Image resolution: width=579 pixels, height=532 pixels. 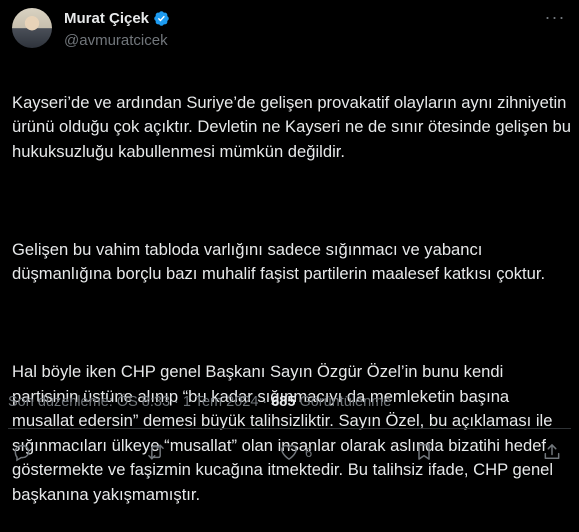 I want to click on avatar, so click(x=32, y=28).